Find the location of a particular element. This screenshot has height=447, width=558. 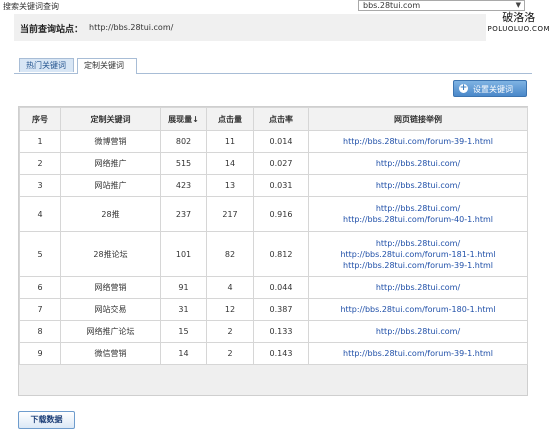

url-link: http://bbs.28tui.com/forum-40-1.html is located at coordinates (418, 219).